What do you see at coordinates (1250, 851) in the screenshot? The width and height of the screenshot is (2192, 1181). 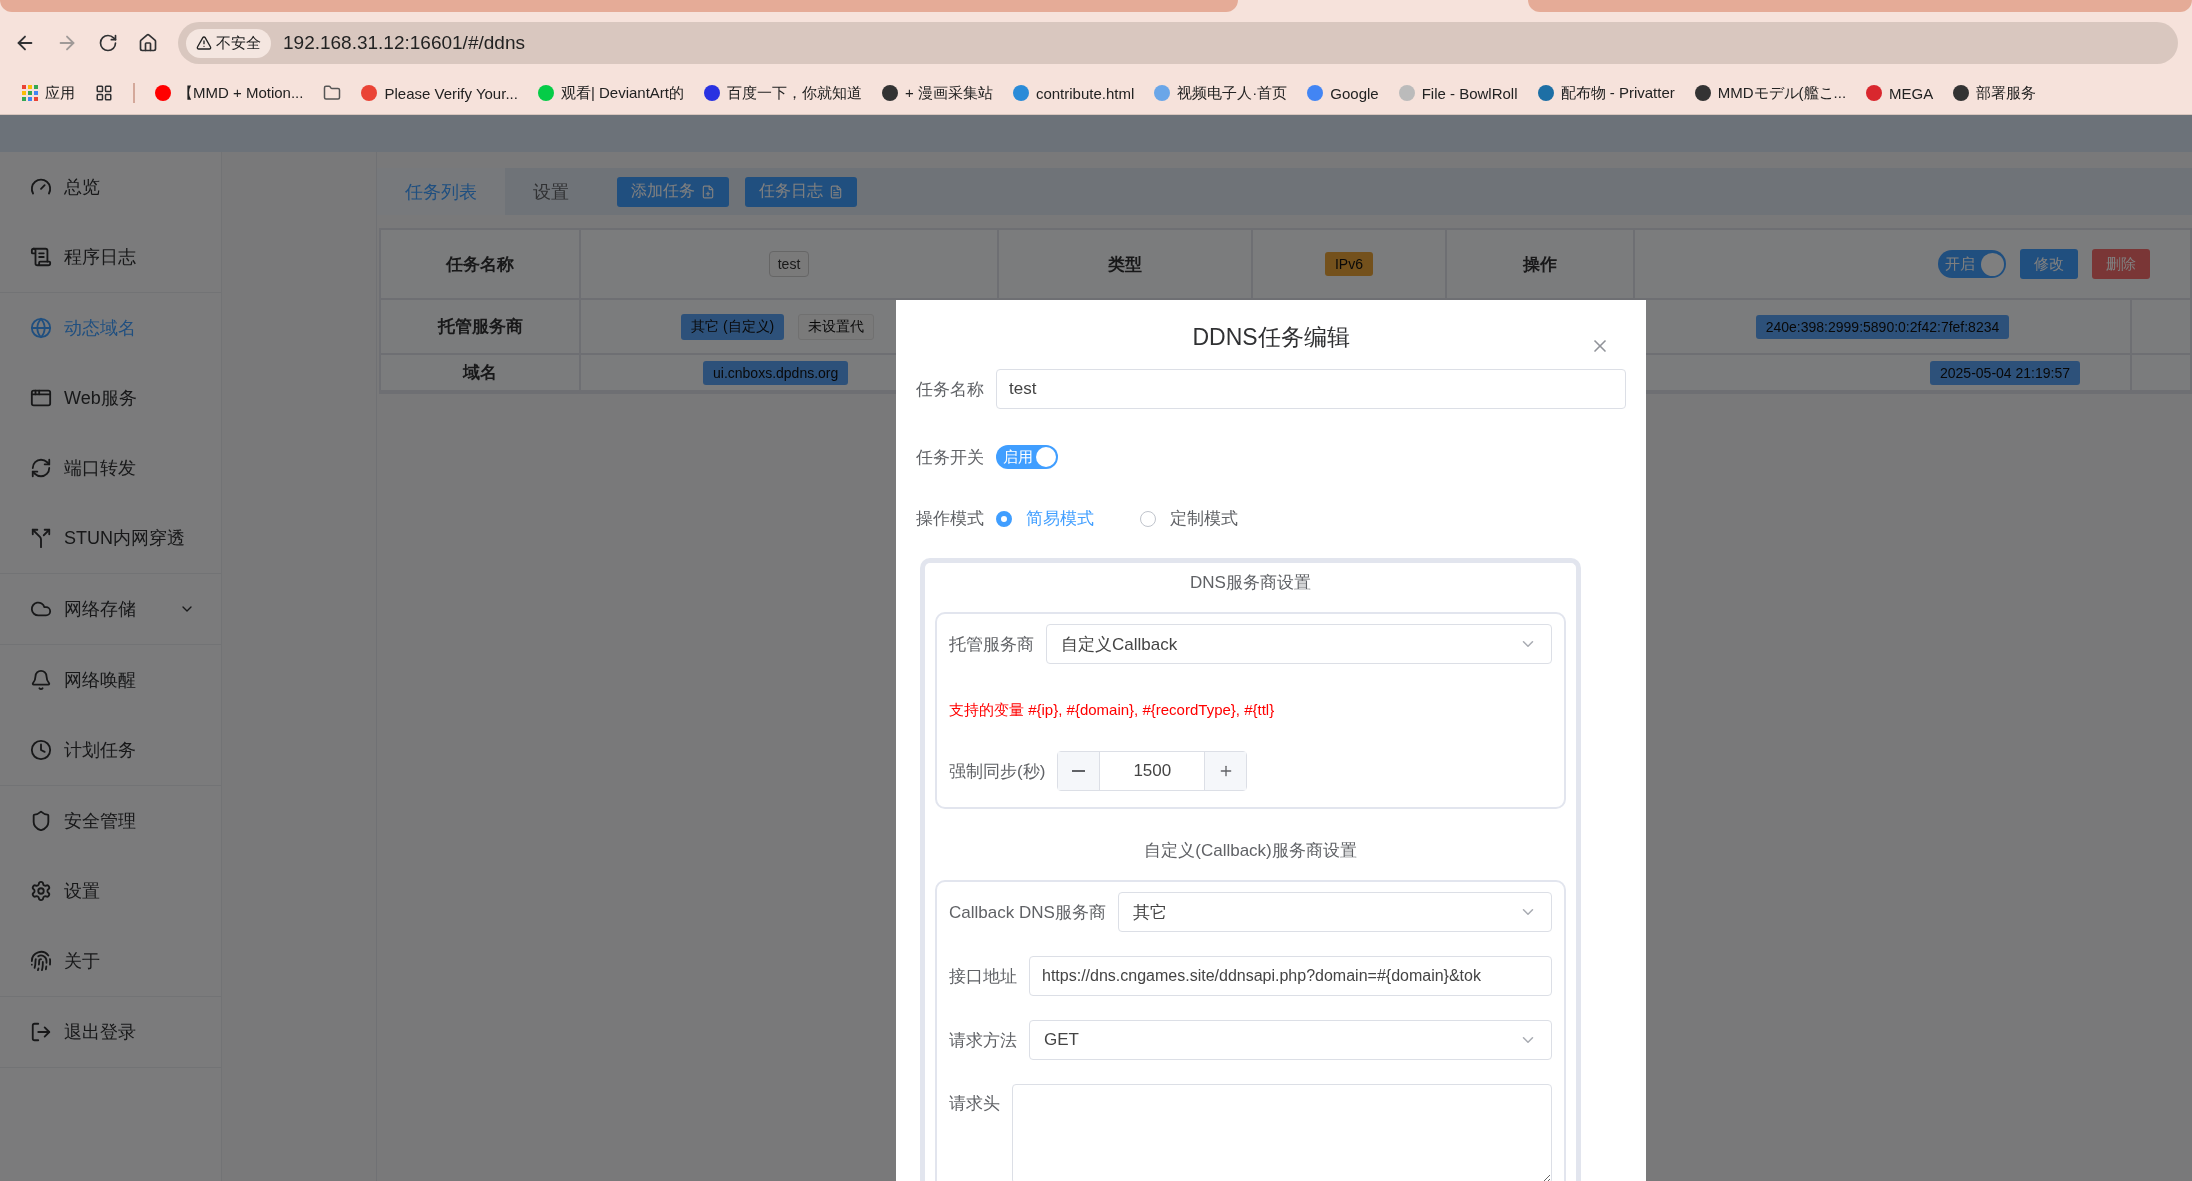 I see `section-title: 自定义(Callback)服务商设置` at bounding box center [1250, 851].